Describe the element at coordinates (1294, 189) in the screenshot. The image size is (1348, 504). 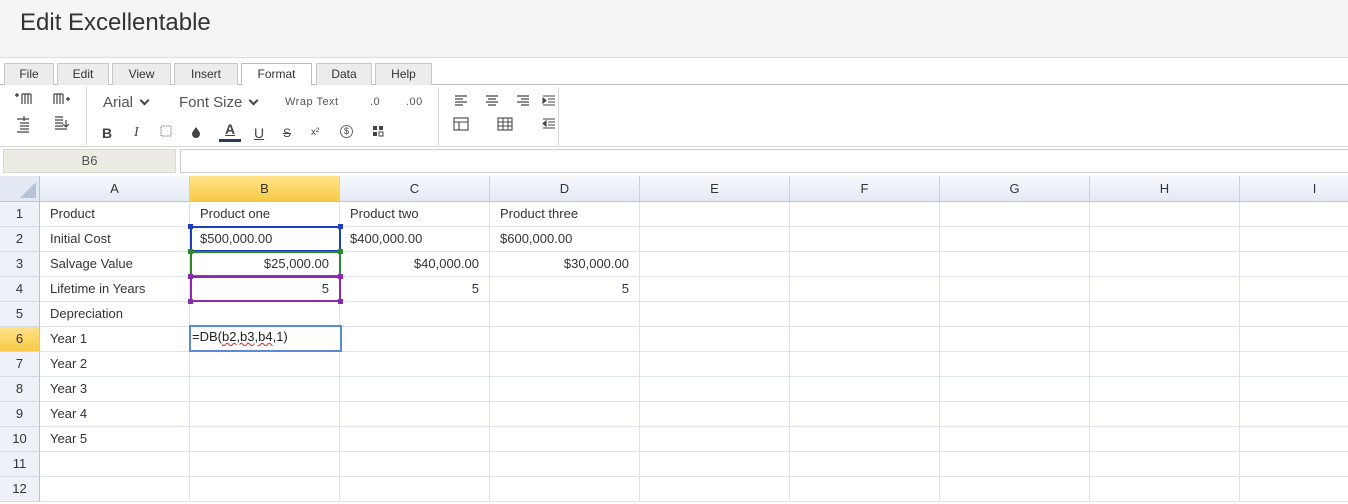
I see `column-header-i: I` at that location.